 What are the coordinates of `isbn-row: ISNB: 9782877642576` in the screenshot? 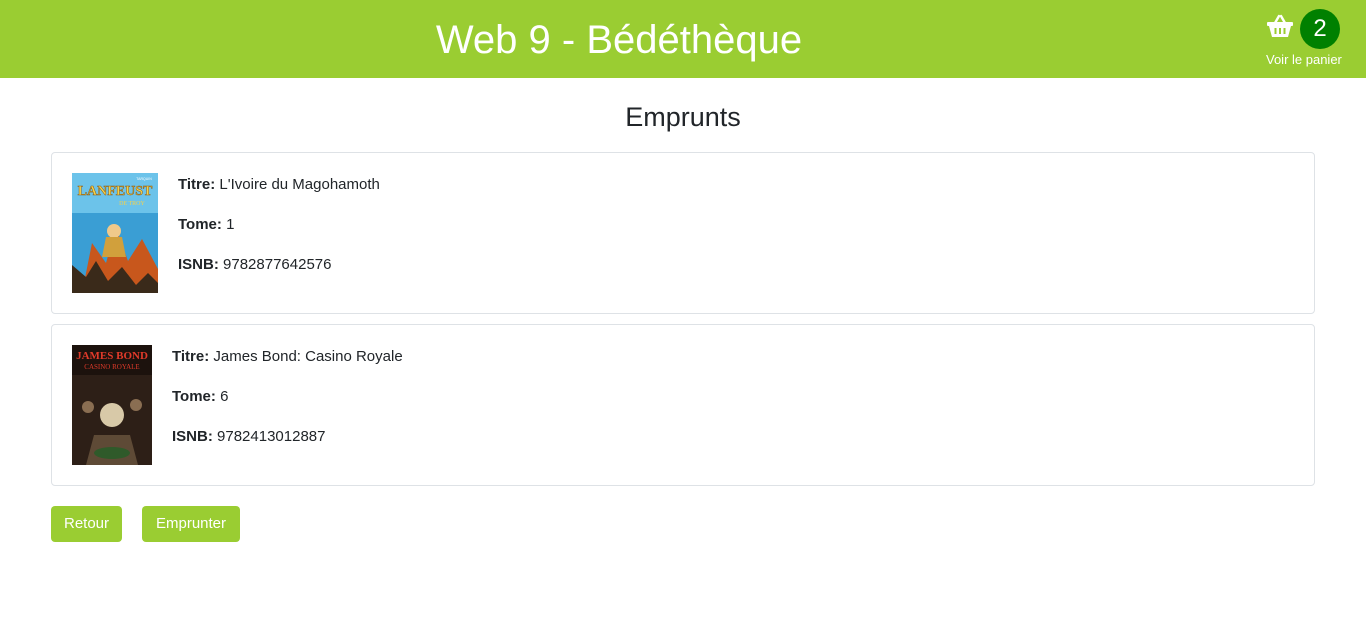 It's located at (279, 265).